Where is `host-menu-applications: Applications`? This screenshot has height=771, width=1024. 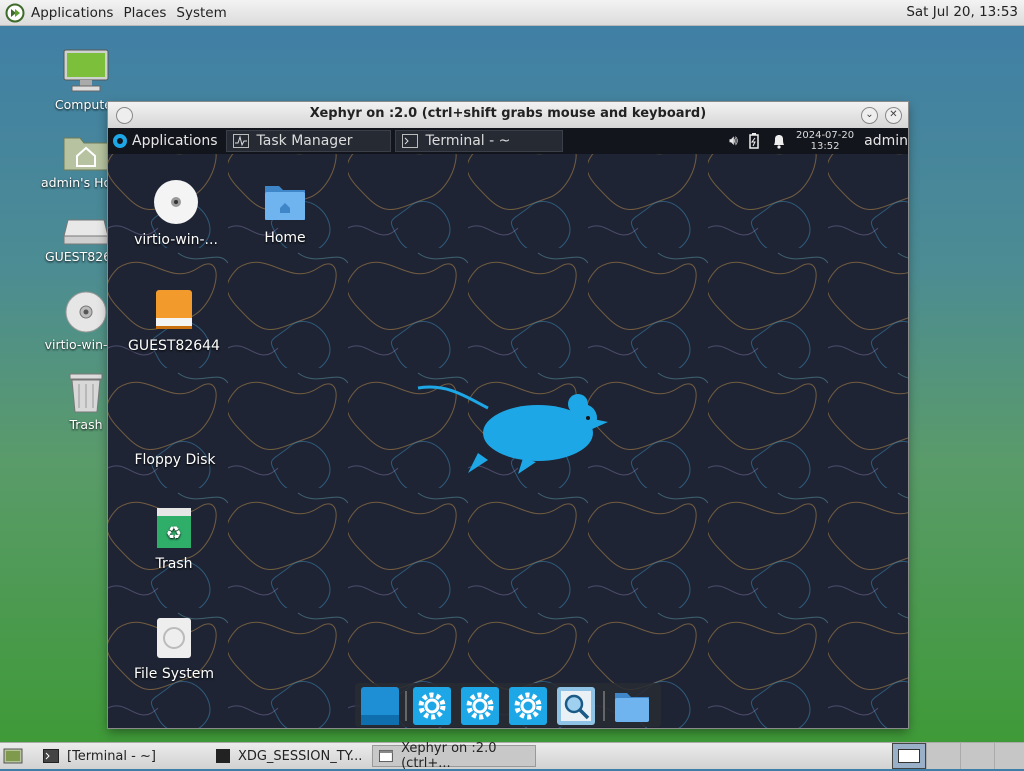
host-menu-applications: Applications is located at coordinates (72, 13).